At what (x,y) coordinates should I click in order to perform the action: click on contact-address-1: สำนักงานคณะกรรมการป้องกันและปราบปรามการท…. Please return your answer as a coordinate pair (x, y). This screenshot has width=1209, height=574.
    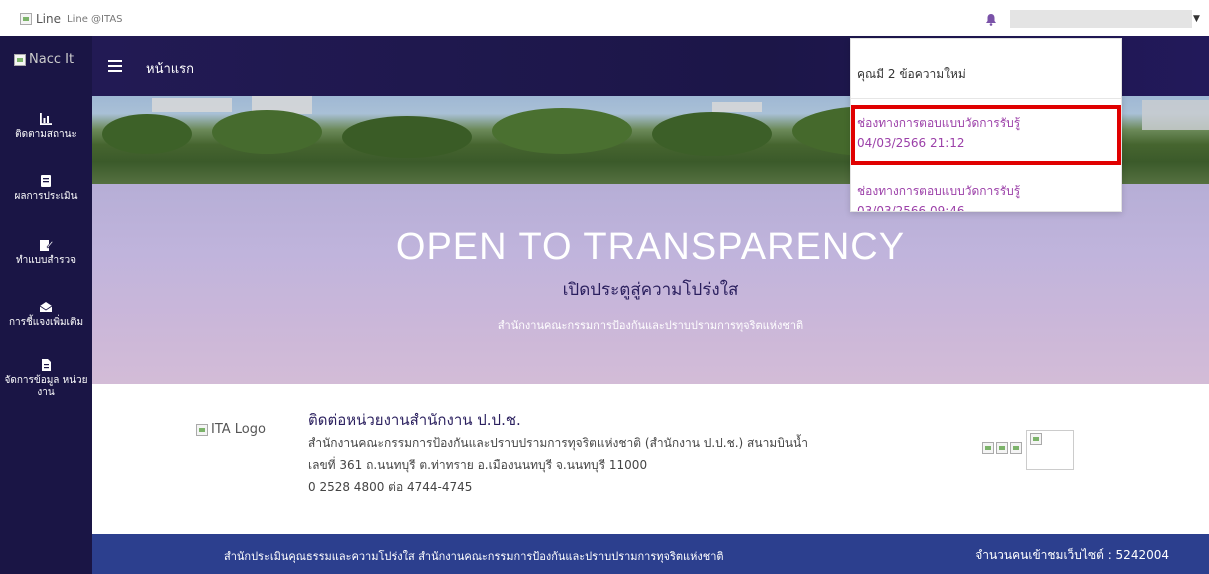
    Looking at the image, I should click on (558, 443).